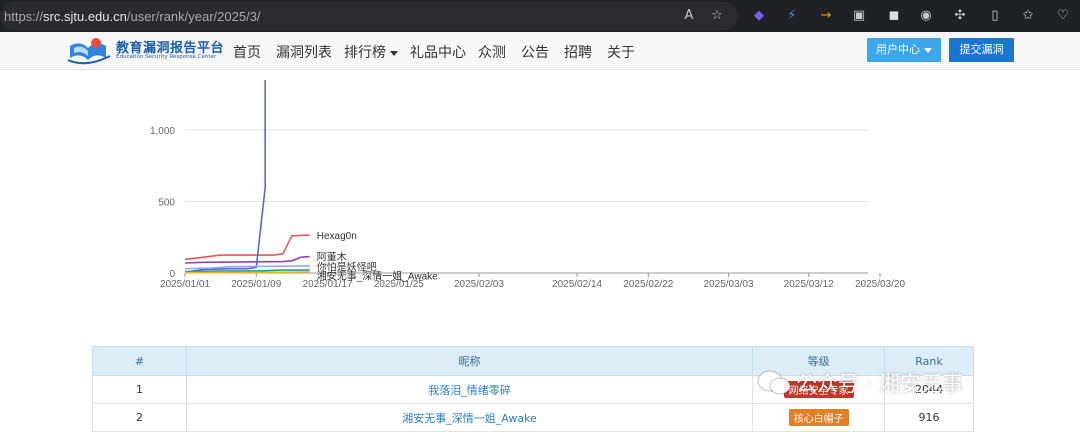 This screenshot has height=432, width=1080. What do you see at coordinates (774, 382) in the screenshot?
I see `wechat-icon` at bounding box center [774, 382].